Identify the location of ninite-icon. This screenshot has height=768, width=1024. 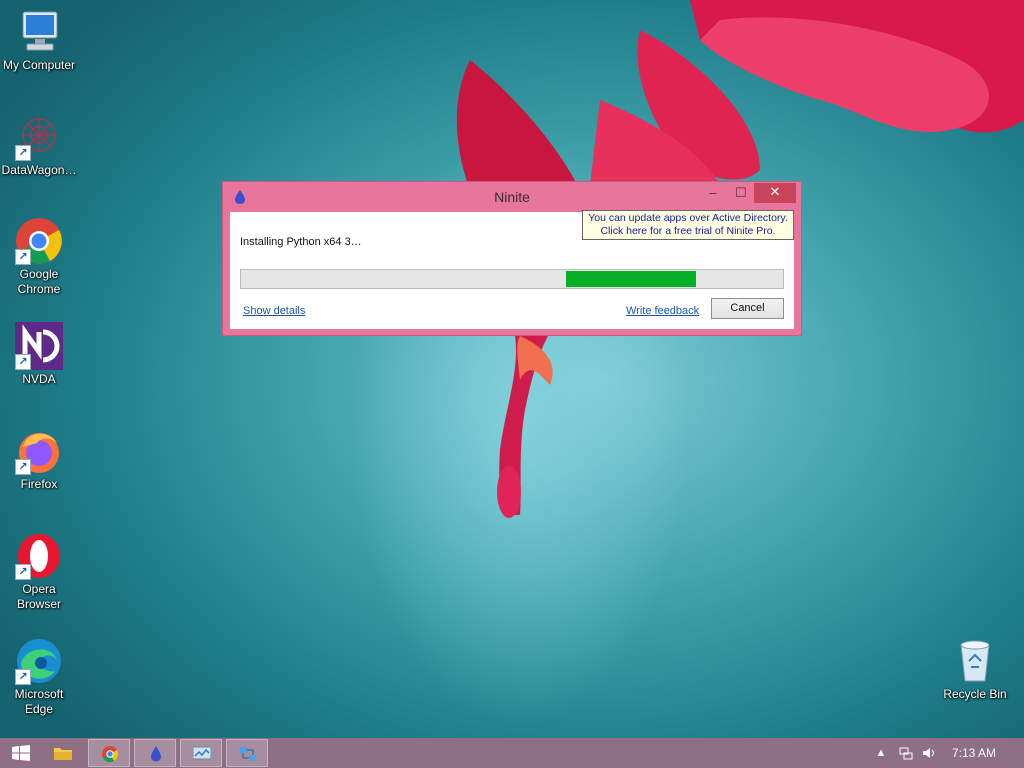
(156, 754).